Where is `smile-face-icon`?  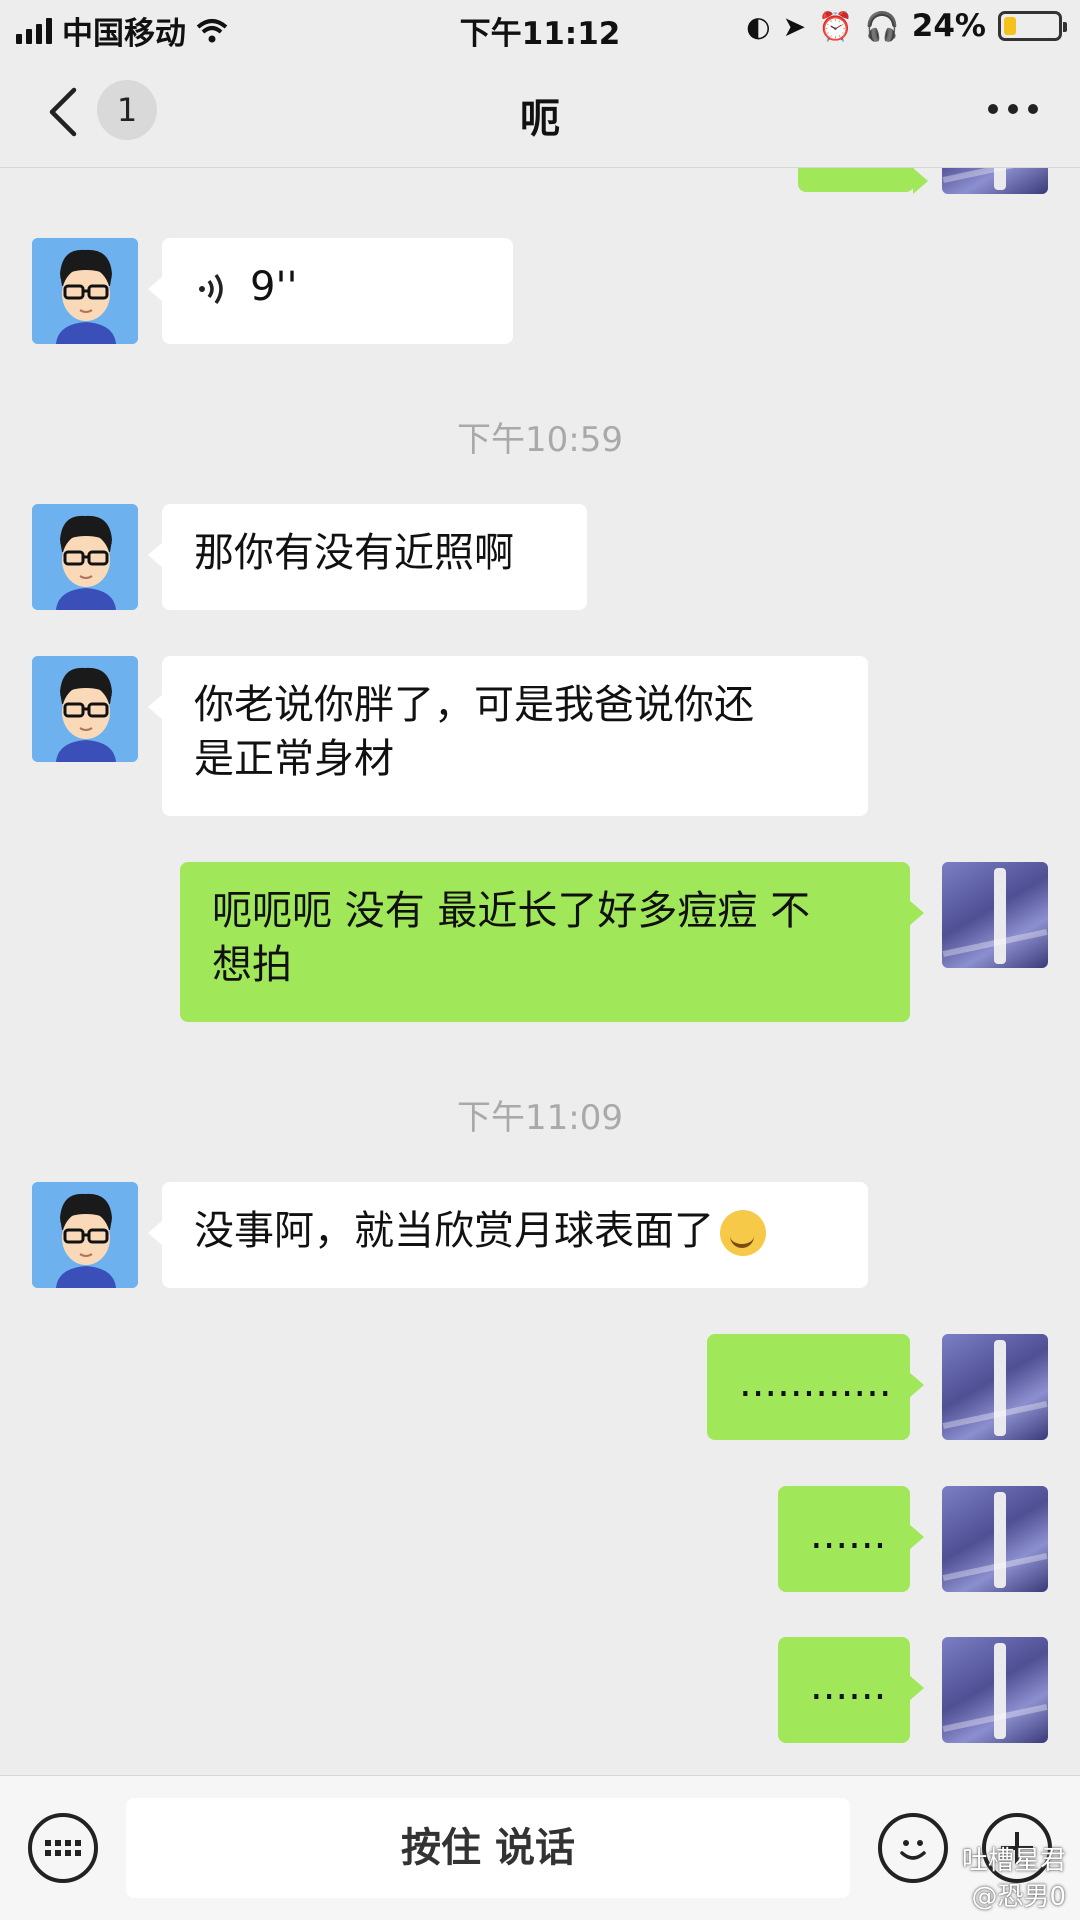 smile-face-icon is located at coordinates (913, 1850).